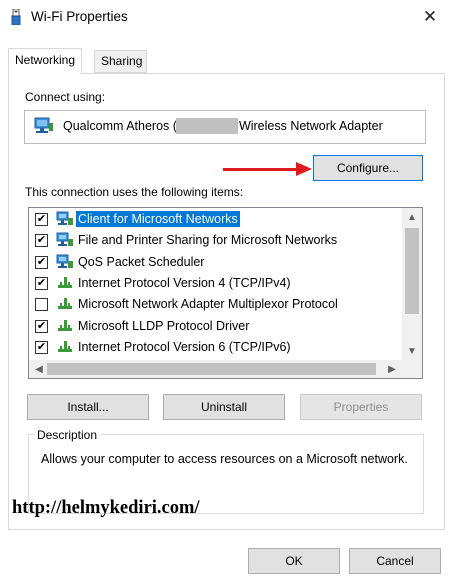 The height and width of the screenshot is (584, 451). I want to click on redaction-blur, so click(207, 126).